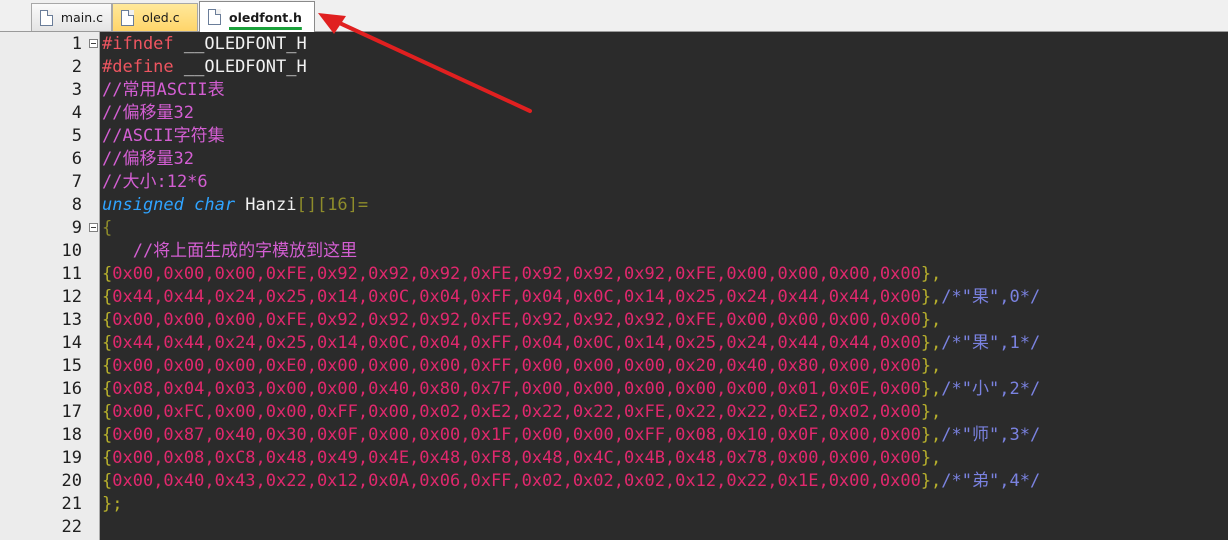 The height and width of the screenshot is (540, 1228). I want to click on code-token: /*"果",1*/, so click(991, 343).